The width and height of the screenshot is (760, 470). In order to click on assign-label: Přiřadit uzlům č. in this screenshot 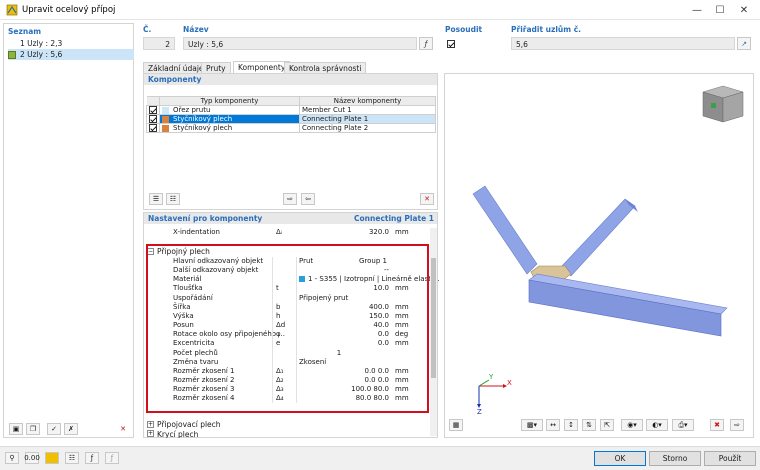, I will do `click(546, 29)`.